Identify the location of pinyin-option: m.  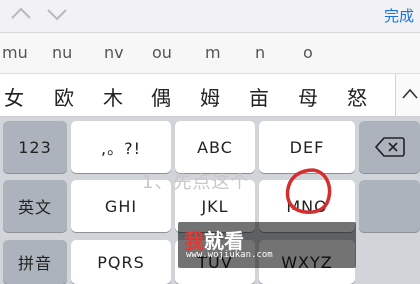
(213, 52).